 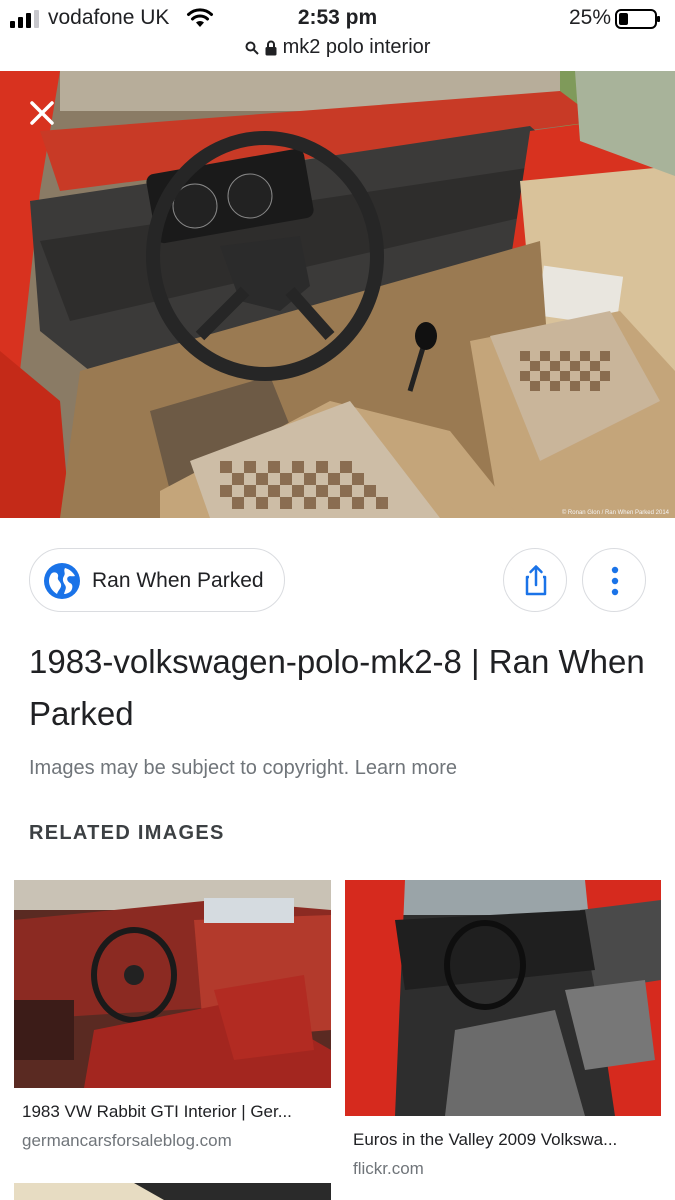 What do you see at coordinates (589, 17) in the screenshot?
I see `battery-percentage: 25%` at bounding box center [589, 17].